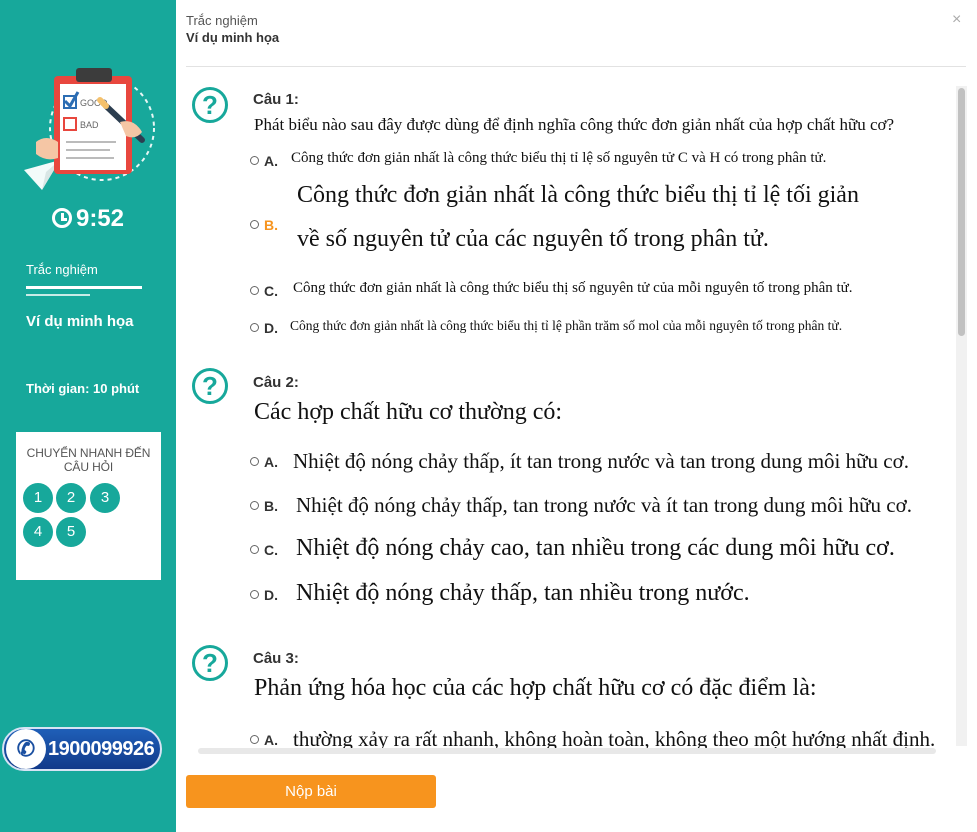 The width and height of the screenshot is (977, 832). What do you see at coordinates (100, 218) in the screenshot?
I see `timer-value: 9:52` at bounding box center [100, 218].